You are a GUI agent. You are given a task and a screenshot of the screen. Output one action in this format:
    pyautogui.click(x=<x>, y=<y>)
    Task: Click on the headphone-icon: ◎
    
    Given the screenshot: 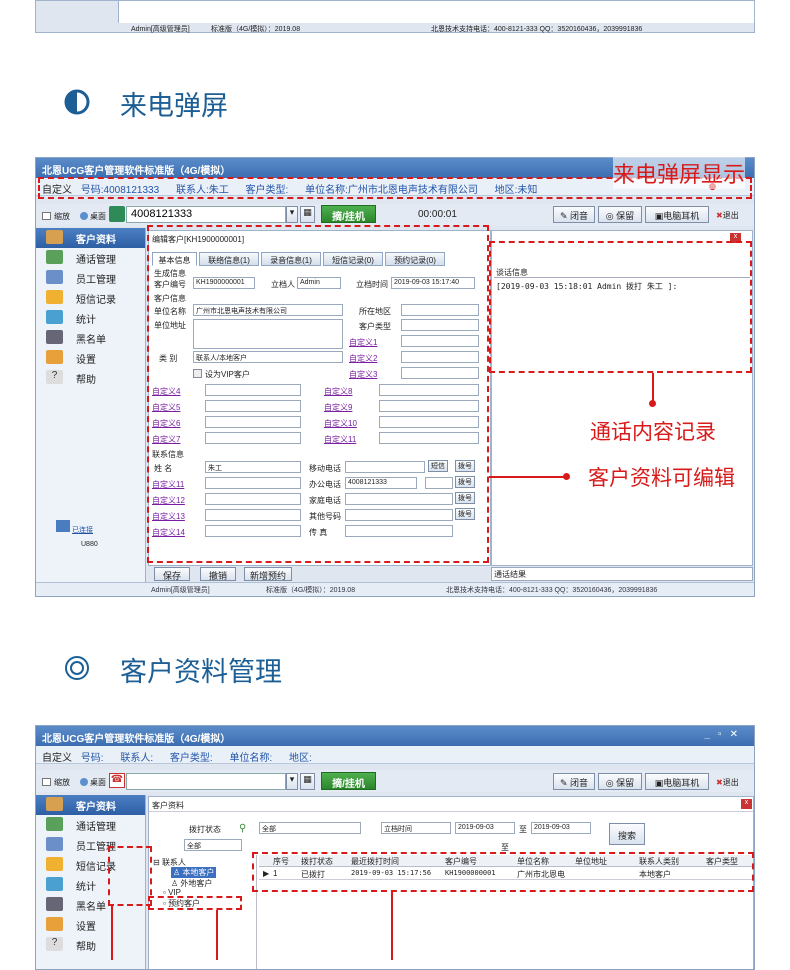 What is the action you would take?
    pyautogui.click(x=609, y=783)
    